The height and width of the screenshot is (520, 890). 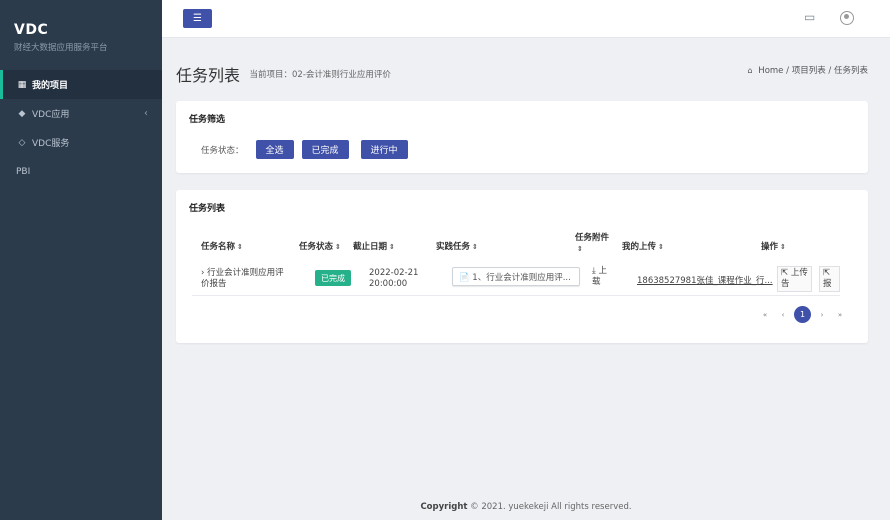 I want to click on sidebar-item-vdc-apps: ◆ VDC应用 ‹, so click(x=81, y=113).